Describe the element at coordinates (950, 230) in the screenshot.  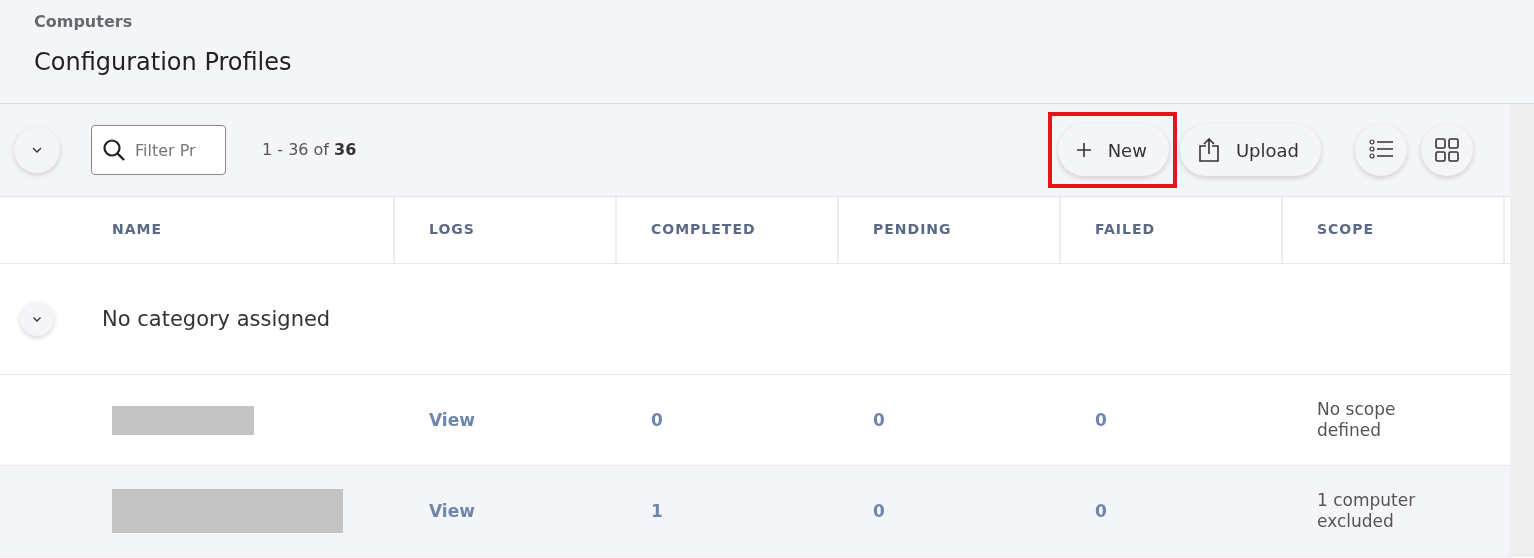
I see `column-header: PENDING` at that location.